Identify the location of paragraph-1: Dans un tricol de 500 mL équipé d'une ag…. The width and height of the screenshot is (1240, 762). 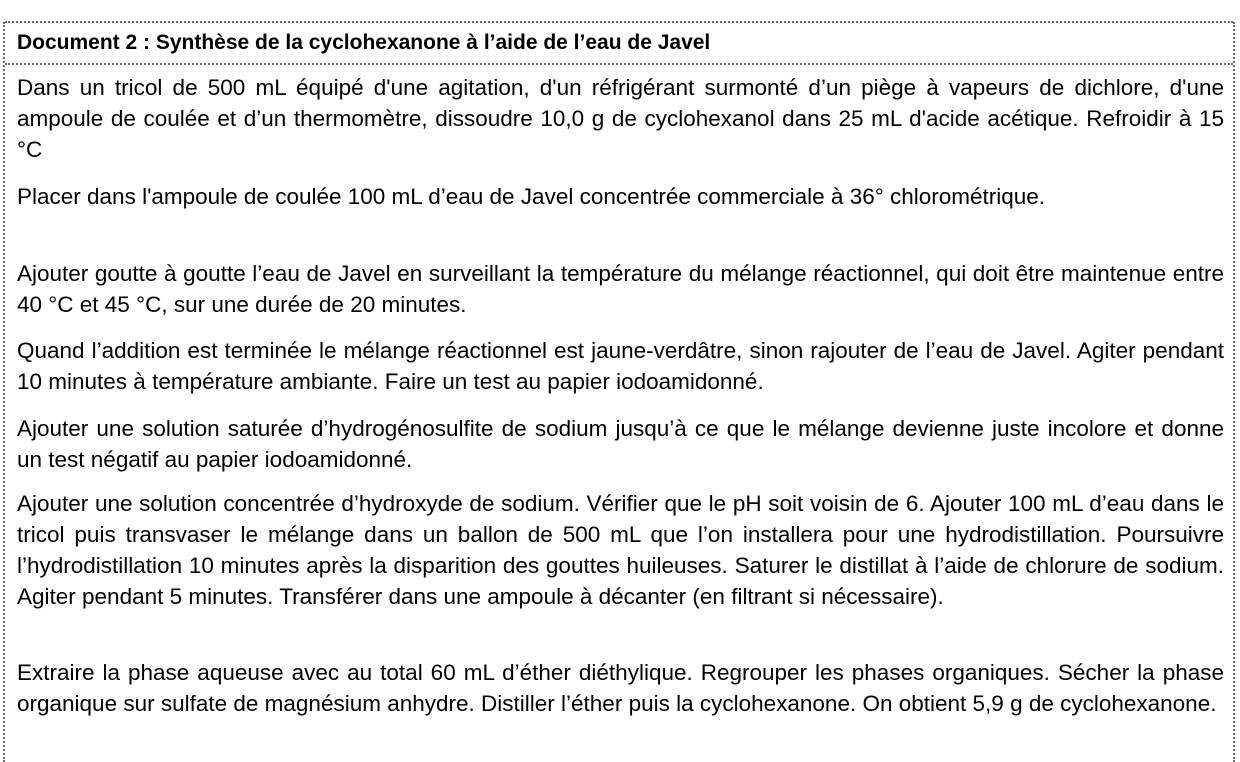
(620, 118).